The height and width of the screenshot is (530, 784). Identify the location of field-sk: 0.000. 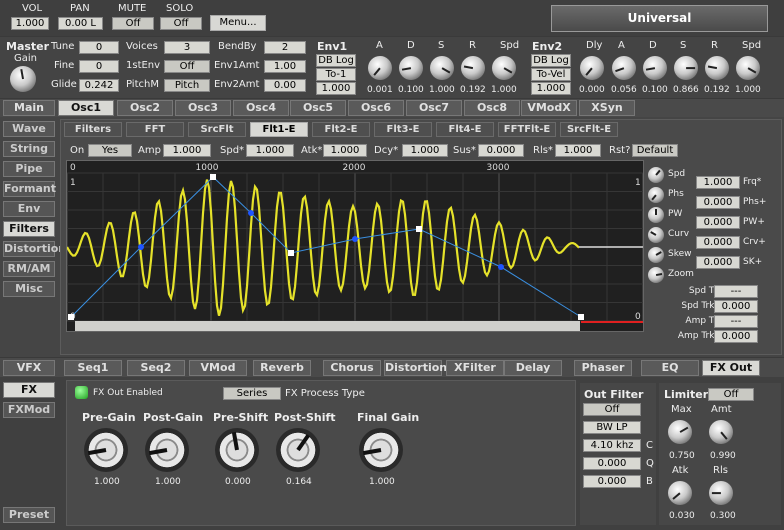
(718, 262).